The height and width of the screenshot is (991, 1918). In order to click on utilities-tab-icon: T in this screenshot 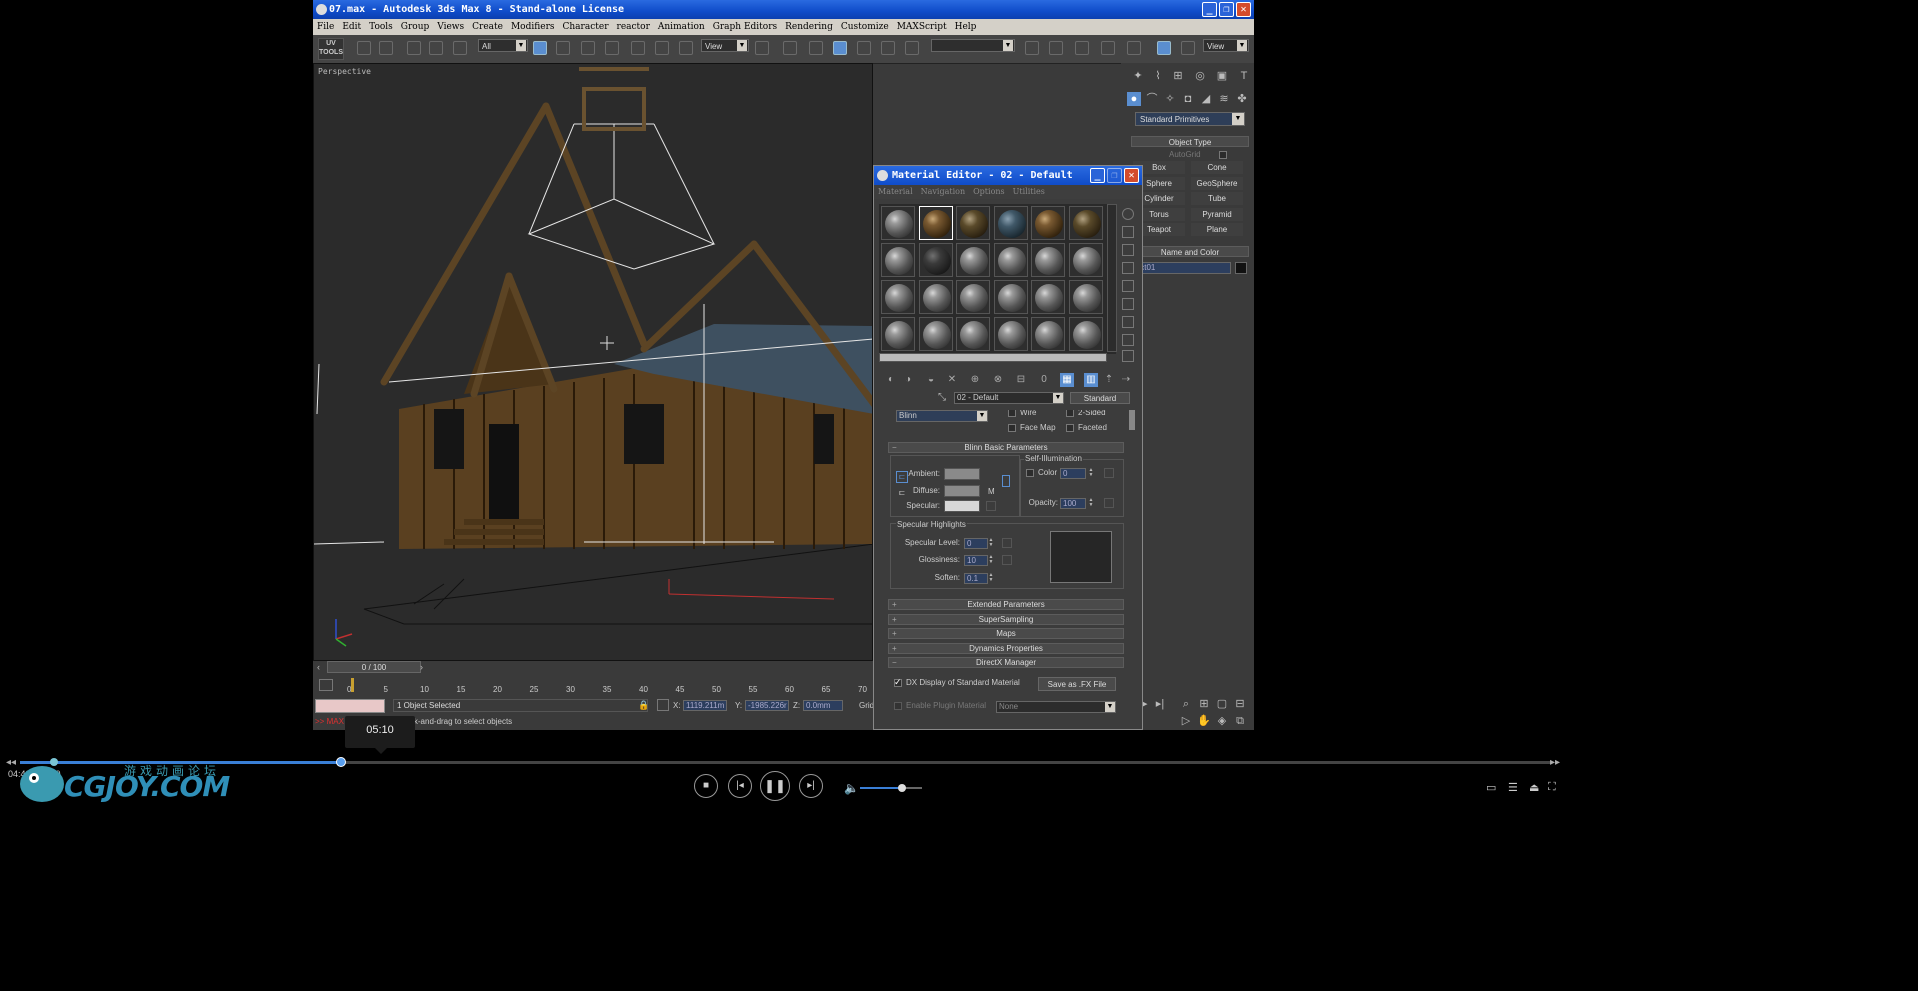, I will do `click(1244, 76)`.